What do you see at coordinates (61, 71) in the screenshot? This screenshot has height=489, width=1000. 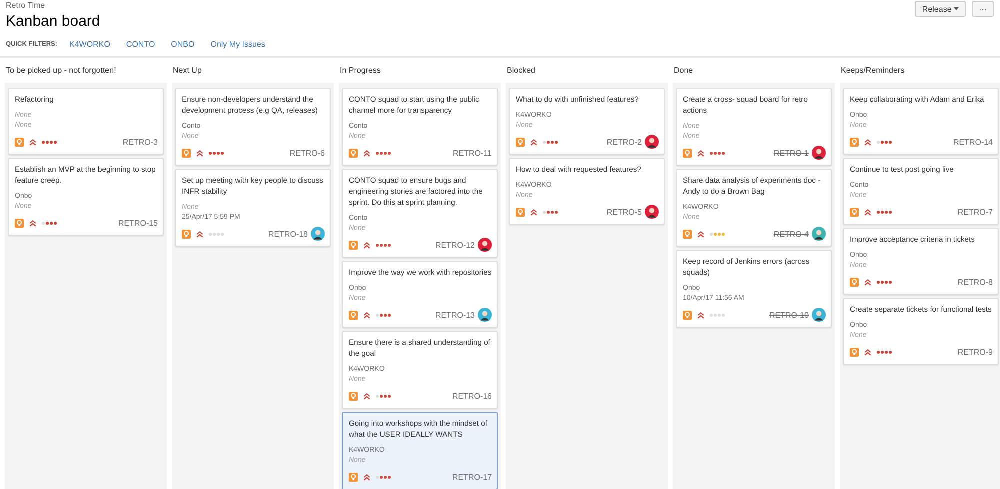 I see `column-header: To be picked up - not forgotten!` at bounding box center [61, 71].